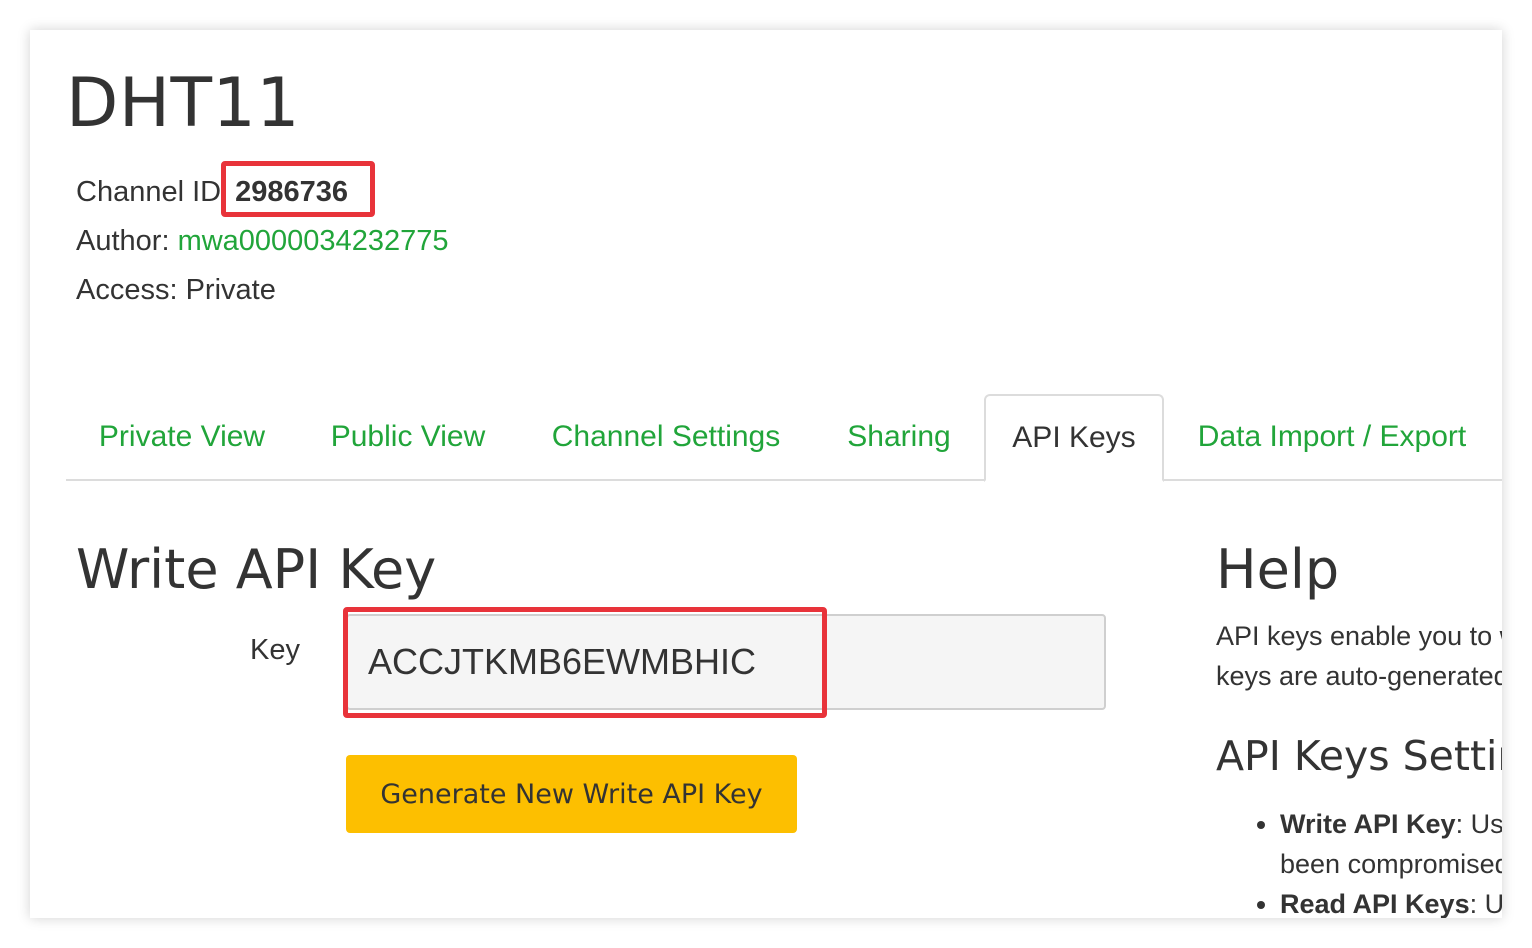 This screenshot has width=1532, height=948. I want to click on generate-write-api-key-button: Generate New Write API Key, so click(571, 794).